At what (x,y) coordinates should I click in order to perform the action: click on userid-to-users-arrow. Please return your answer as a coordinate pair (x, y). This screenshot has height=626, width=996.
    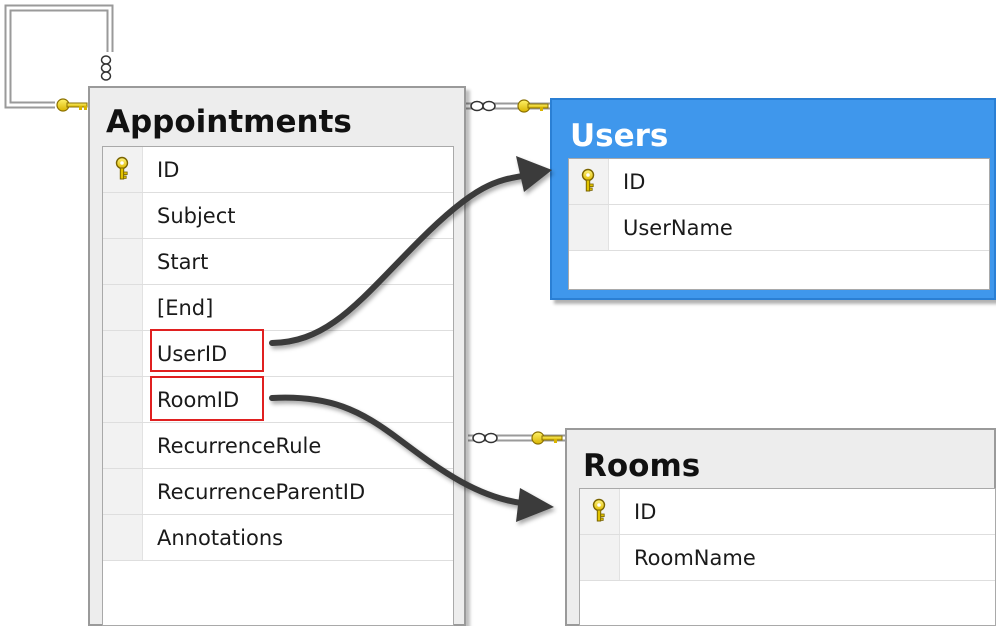
    Looking at the image, I should click on (410, 251).